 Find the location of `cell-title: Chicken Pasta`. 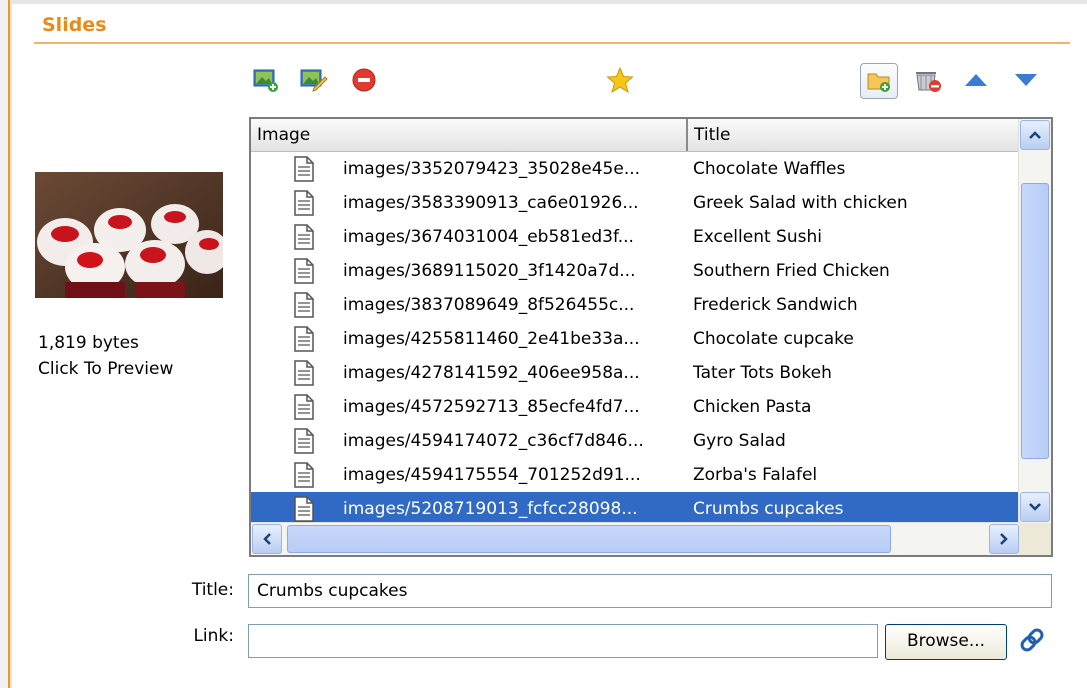

cell-title: Chicken Pasta is located at coordinates (752, 407).